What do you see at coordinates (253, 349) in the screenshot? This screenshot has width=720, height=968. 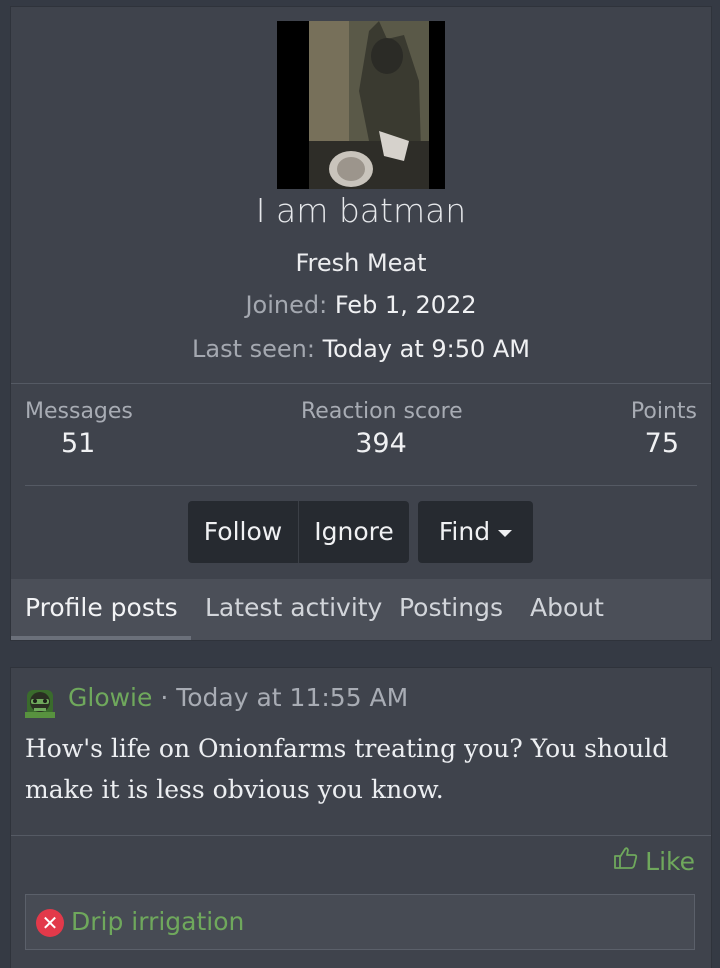 I see `last-seen-label: Last seen:` at bounding box center [253, 349].